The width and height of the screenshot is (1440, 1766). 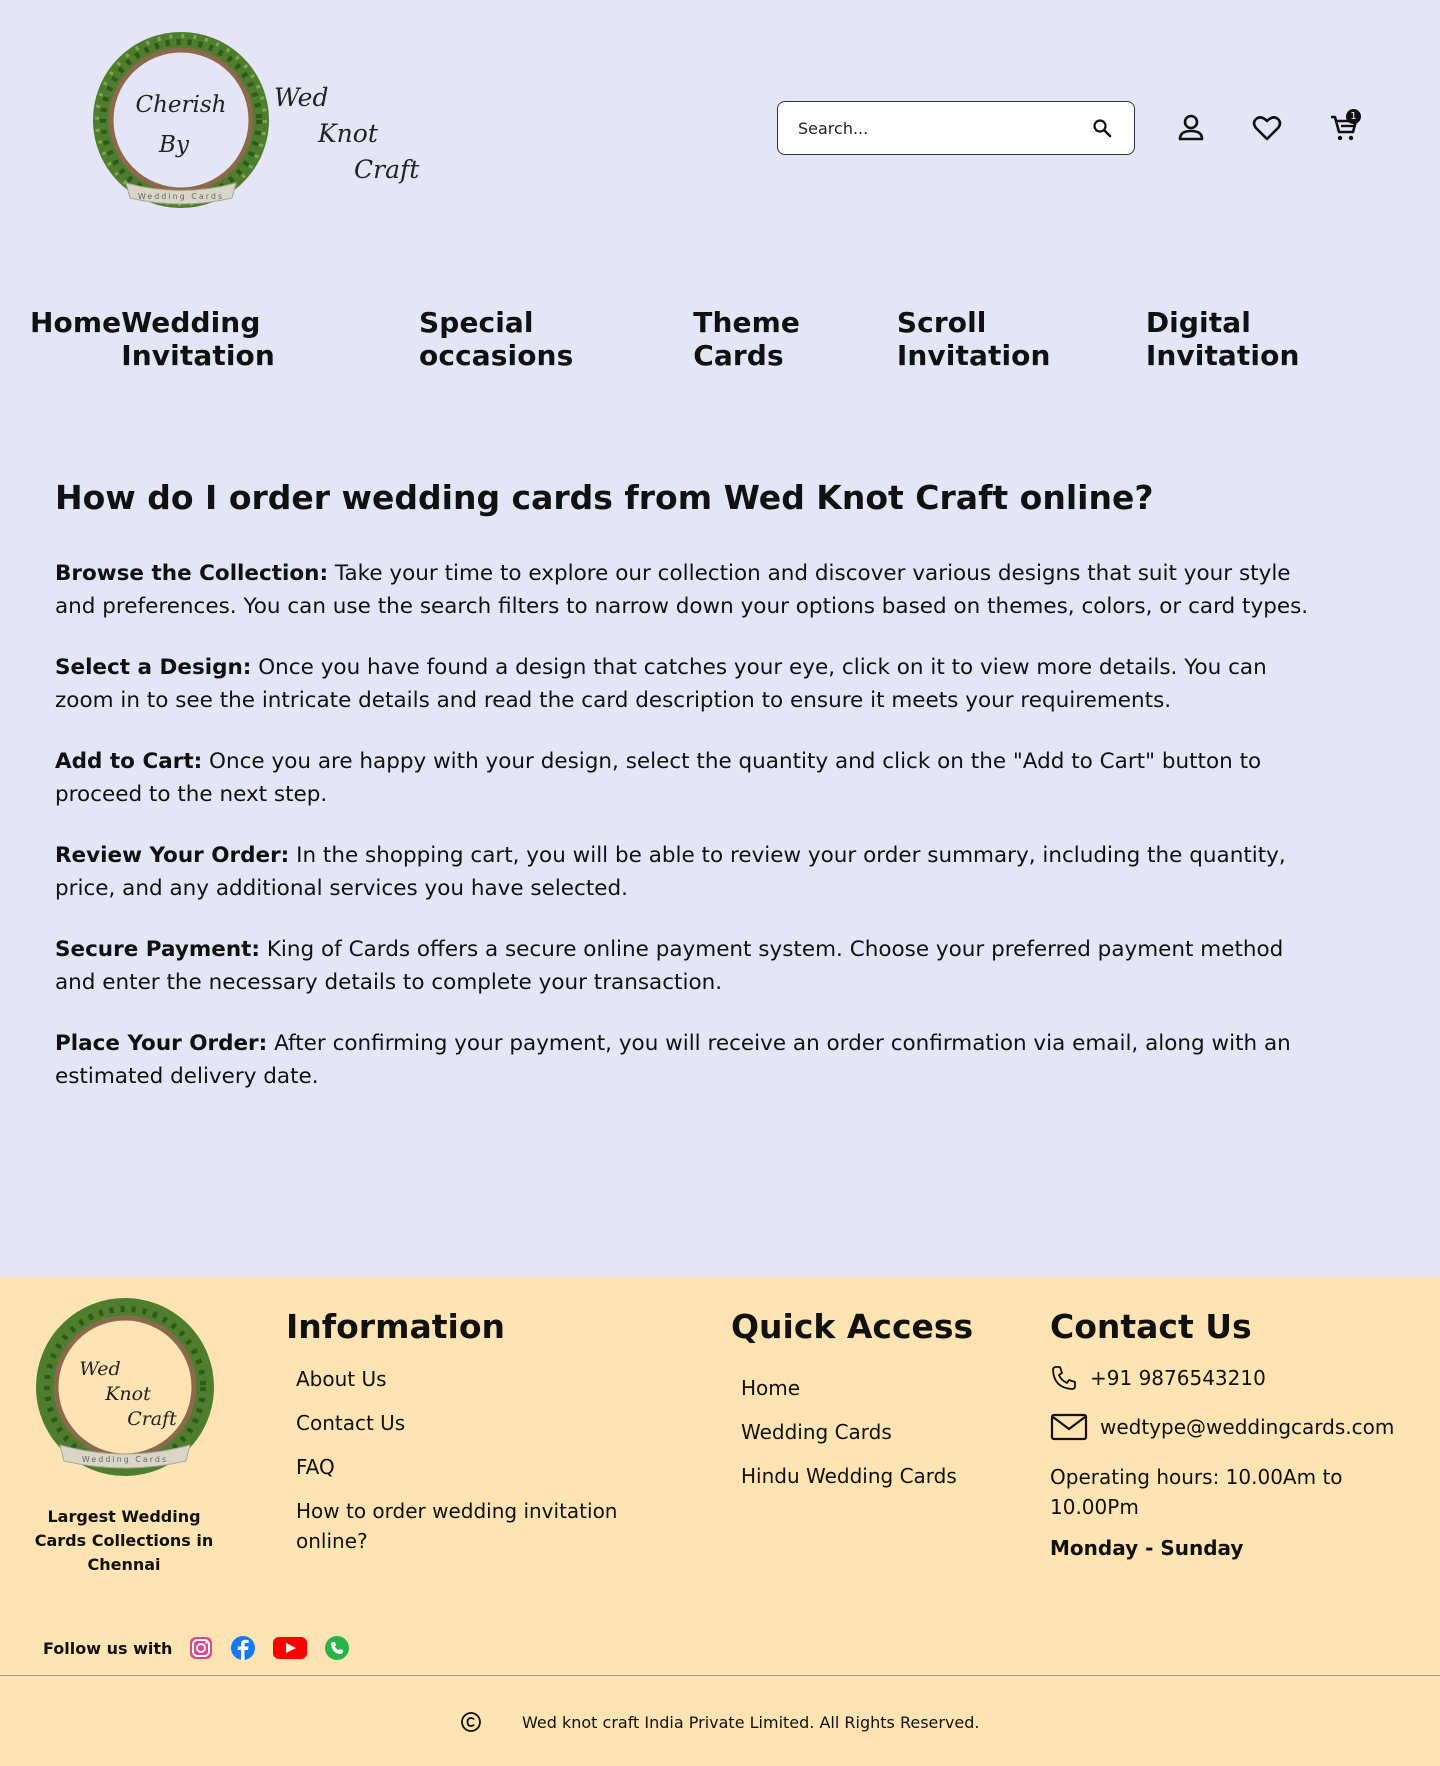 What do you see at coordinates (129, 761) in the screenshot?
I see `step-label: Add to Cart:` at bounding box center [129, 761].